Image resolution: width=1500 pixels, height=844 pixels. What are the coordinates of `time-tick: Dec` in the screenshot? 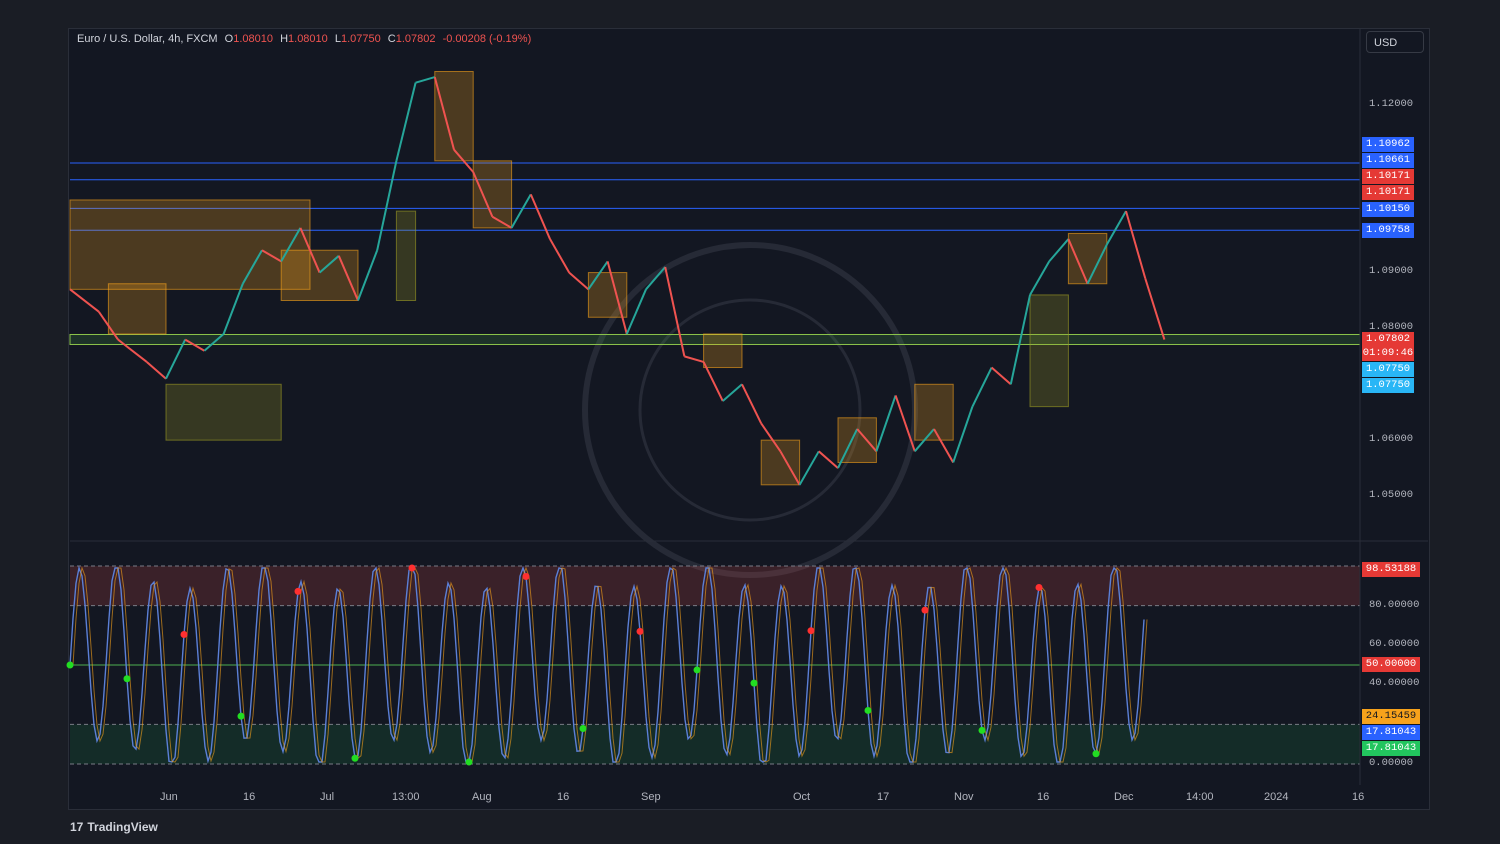 It's located at (1124, 797).